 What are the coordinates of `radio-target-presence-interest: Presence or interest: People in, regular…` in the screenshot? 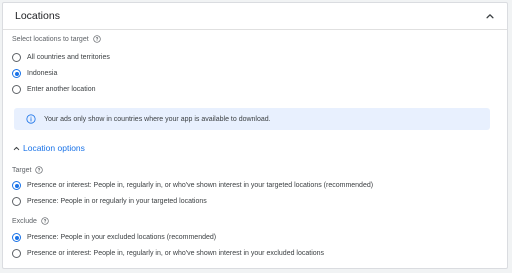 It's located at (192, 185).